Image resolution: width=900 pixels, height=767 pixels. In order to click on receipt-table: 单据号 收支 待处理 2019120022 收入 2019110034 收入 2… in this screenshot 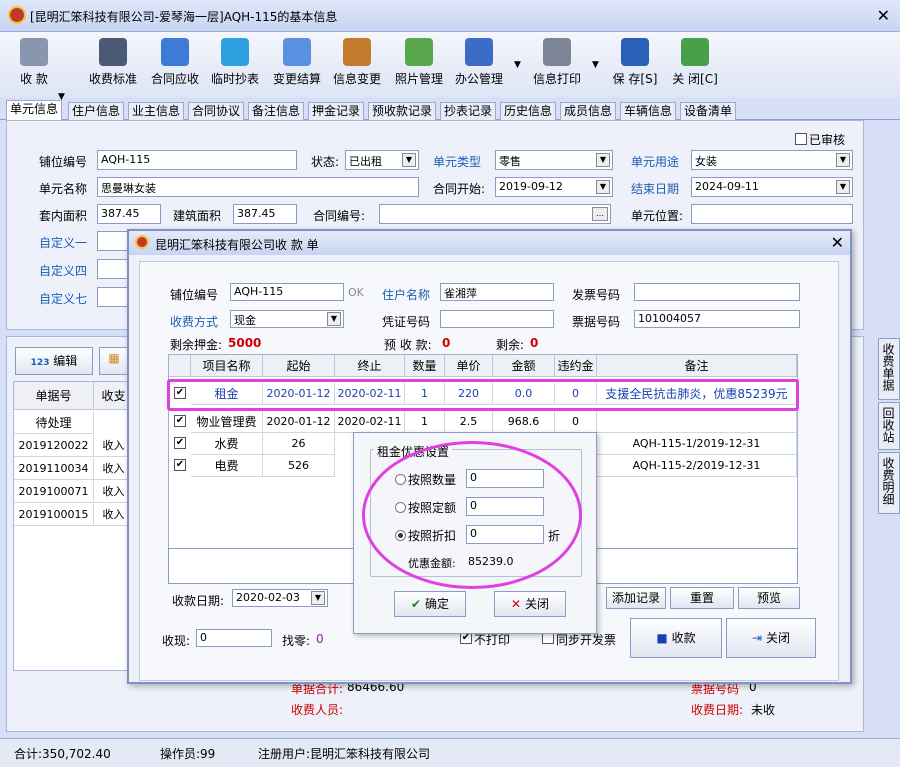, I will do `click(73, 526)`.